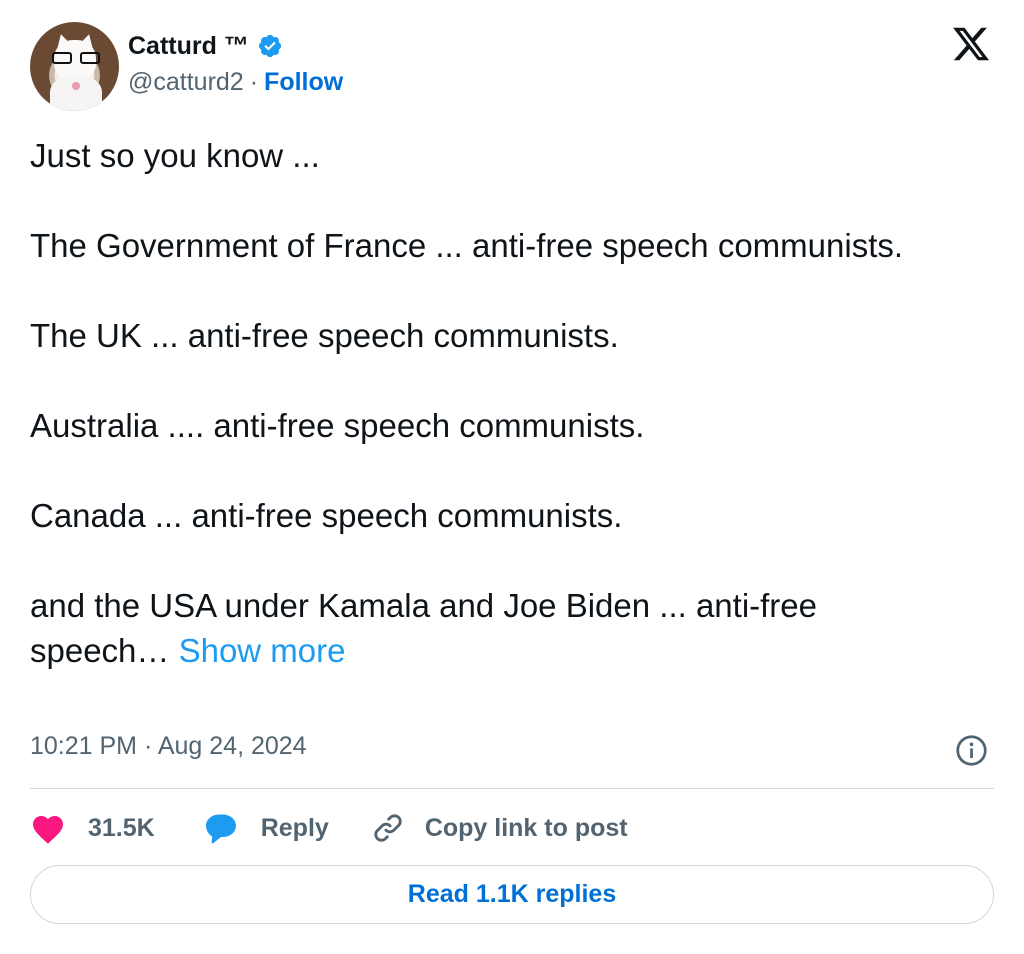  Describe the element at coordinates (971, 44) in the screenshot. I see `x-logo-icon` at that location.